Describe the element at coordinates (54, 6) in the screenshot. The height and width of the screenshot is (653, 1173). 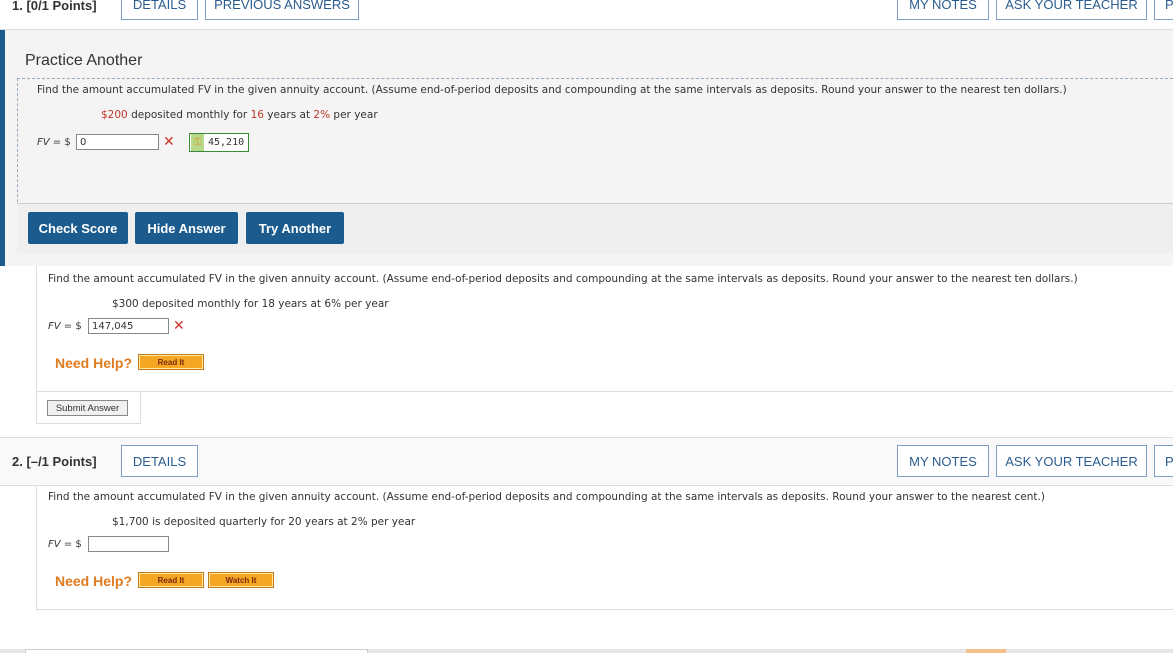
I see `question-1-label: 1. [0/1 Points]` at that location.